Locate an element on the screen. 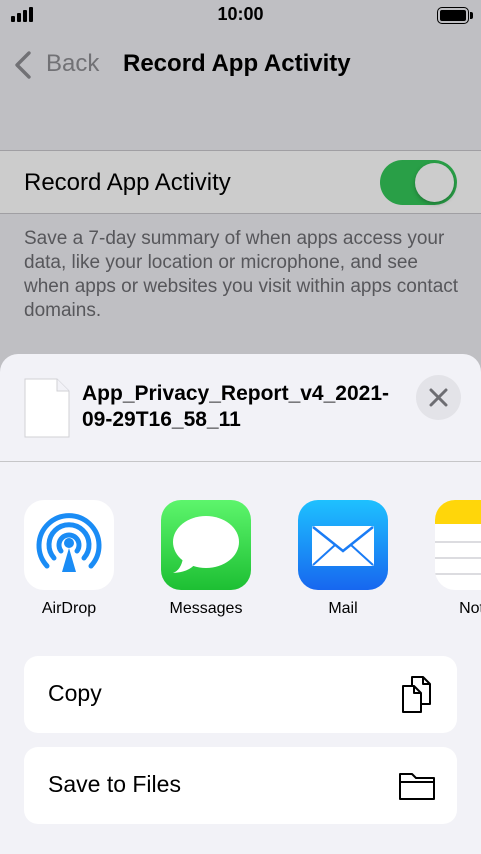 The width and height of the screenshot is (481, 854). share-apps-row: AirDrop Messages Mail No is located at coordinates (240, 562).